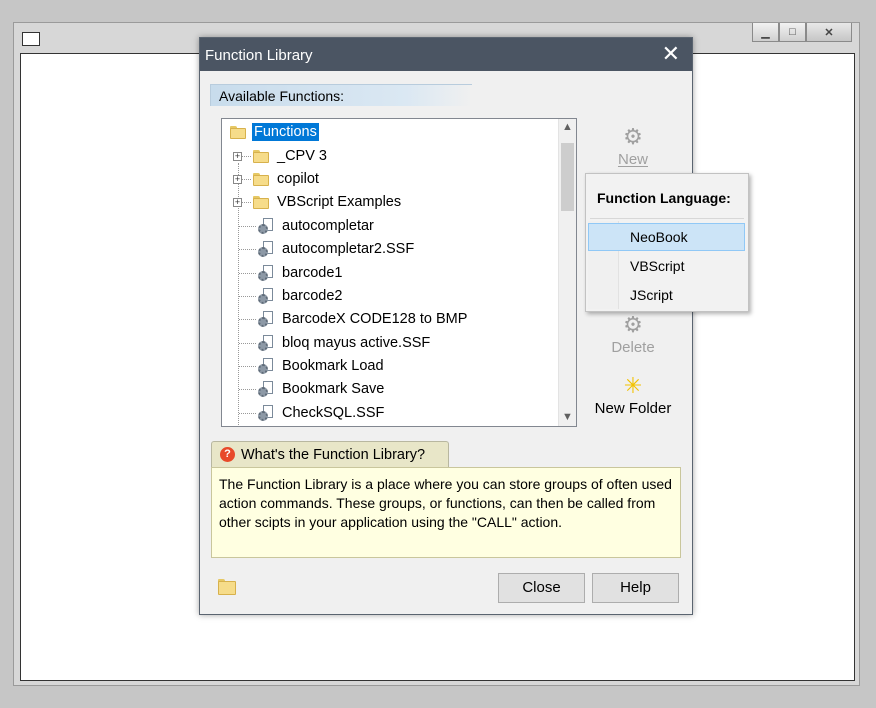 This screenshot has width=876, height=708. I want to click on tree-item-function: bloq mayus active.SSF, so click(335, 343).